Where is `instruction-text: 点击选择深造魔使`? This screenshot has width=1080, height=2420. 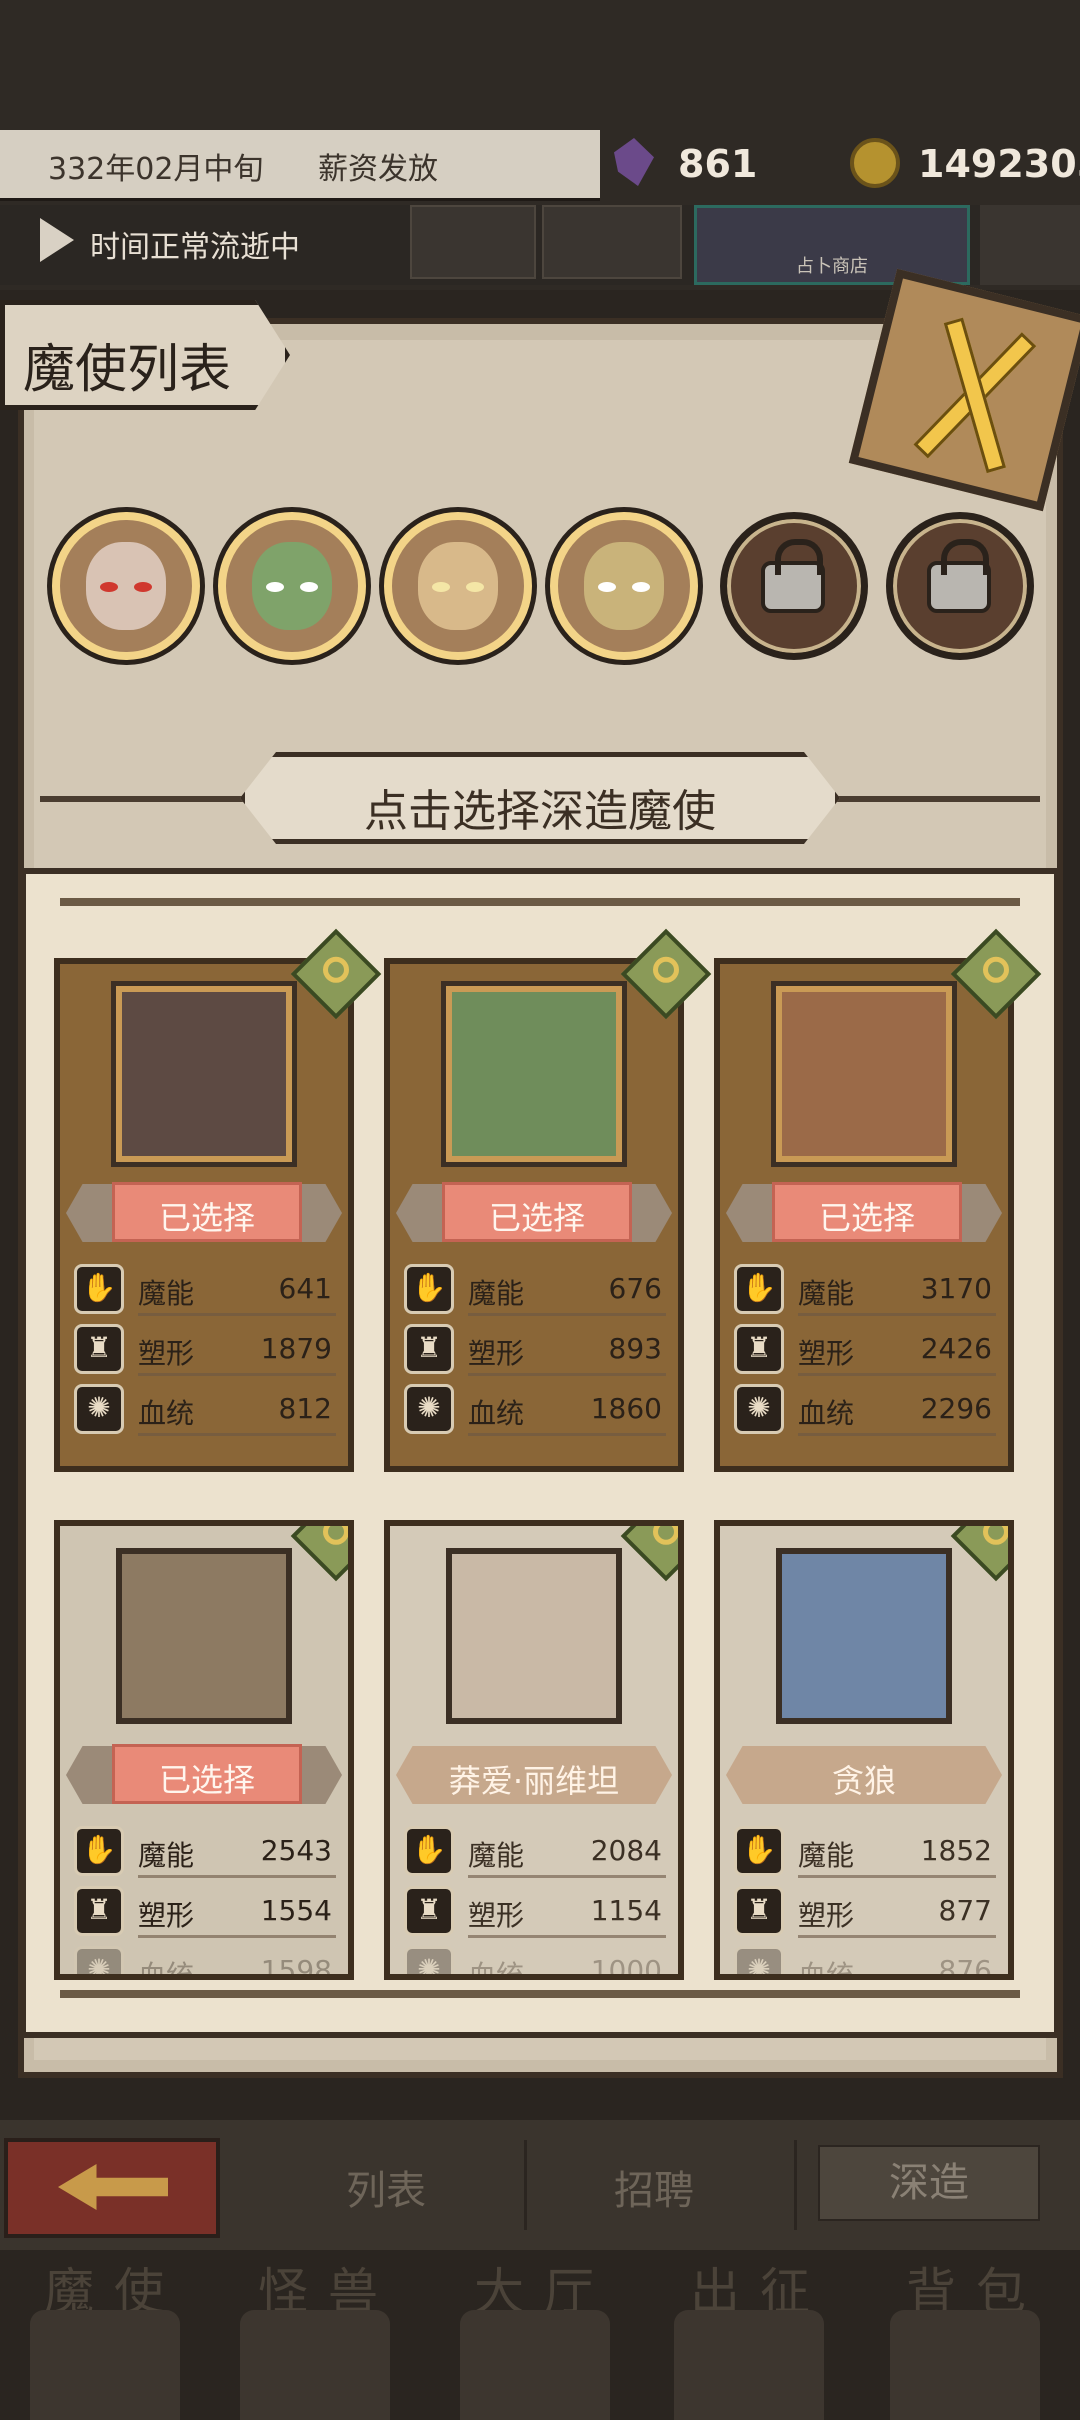 instruction-text: 点击选择深造魔使 is located at coordinates (540, 811).